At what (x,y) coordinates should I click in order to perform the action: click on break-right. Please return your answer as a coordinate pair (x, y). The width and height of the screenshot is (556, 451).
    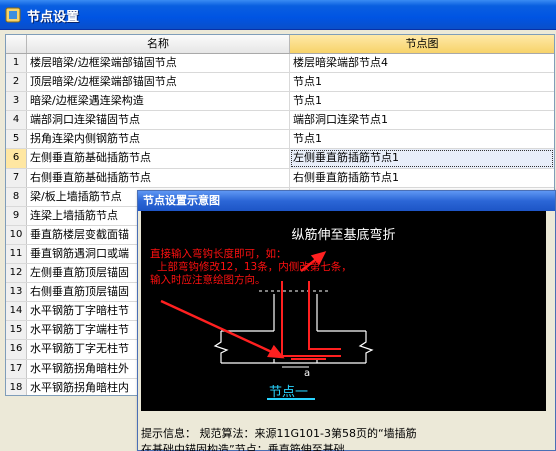
    Looking at the image, I should click on (366, 347).